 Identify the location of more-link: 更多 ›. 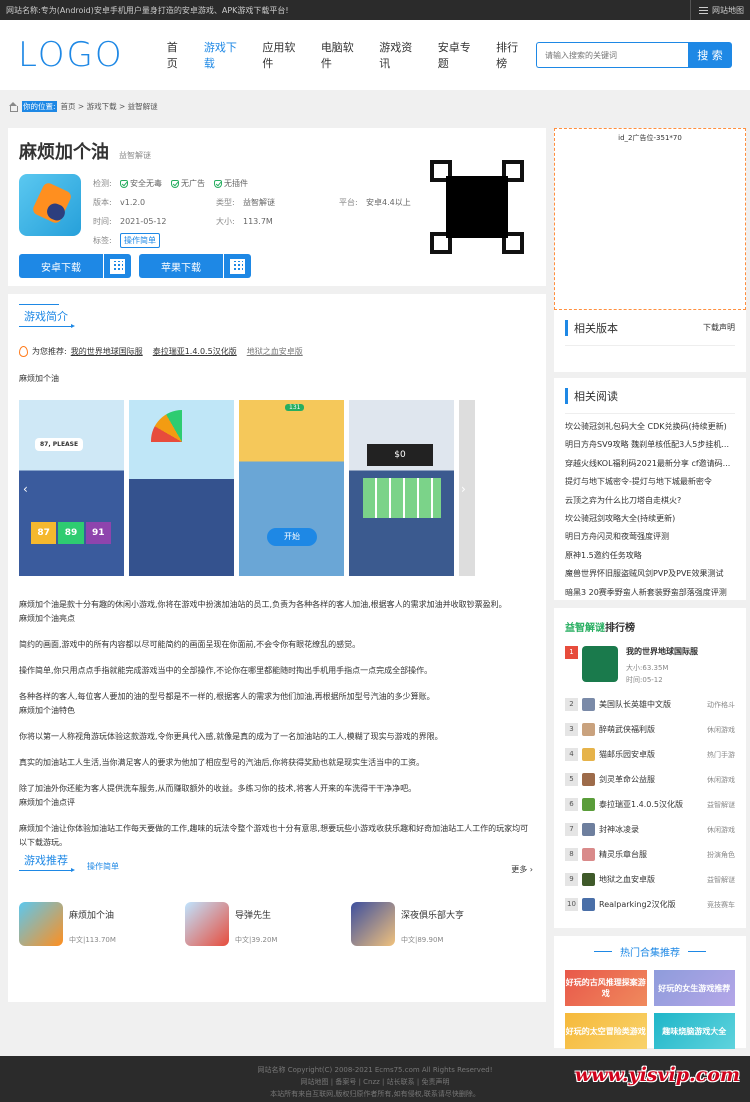
(522, 869).